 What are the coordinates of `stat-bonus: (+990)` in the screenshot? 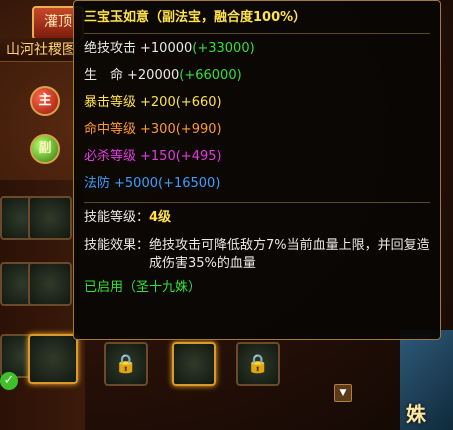 It's located at (198, 129).